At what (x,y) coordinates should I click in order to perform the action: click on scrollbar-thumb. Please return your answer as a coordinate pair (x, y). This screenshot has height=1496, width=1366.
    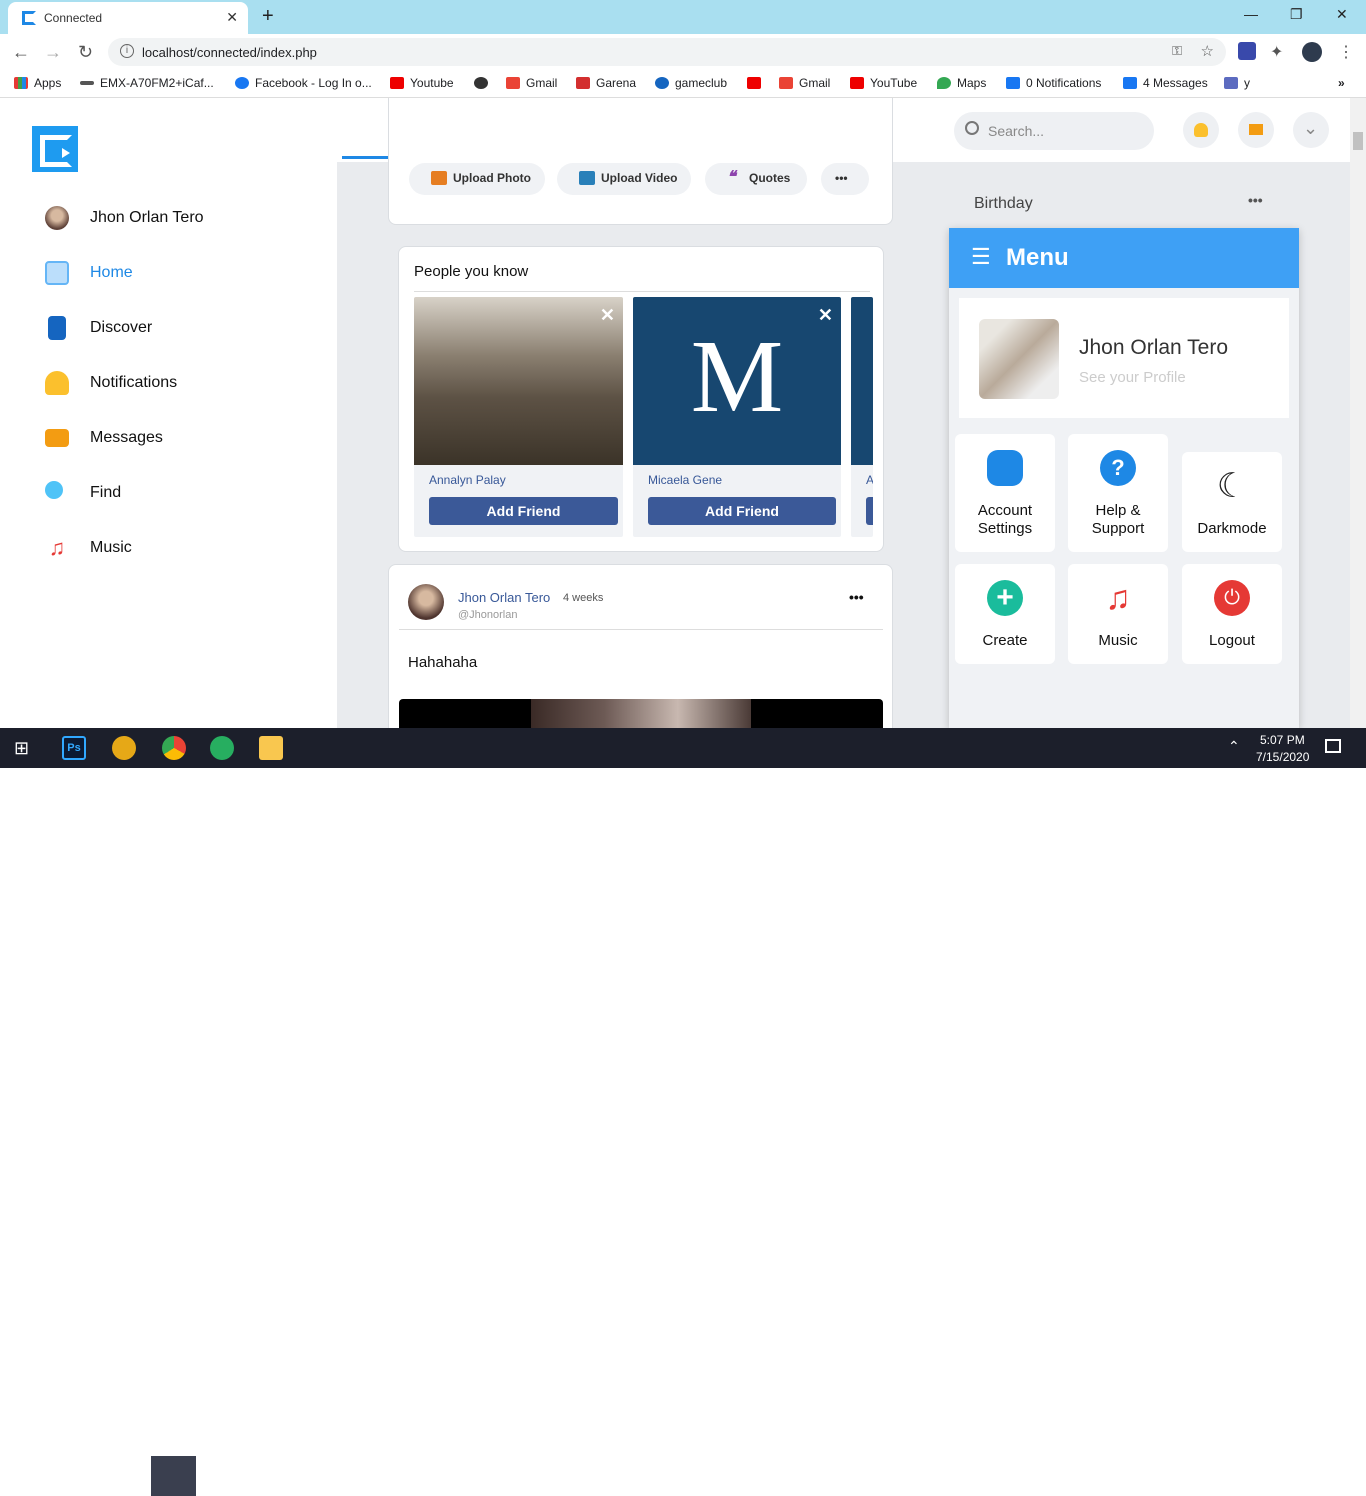
    Looking at the image, I should click on (1358, 141).